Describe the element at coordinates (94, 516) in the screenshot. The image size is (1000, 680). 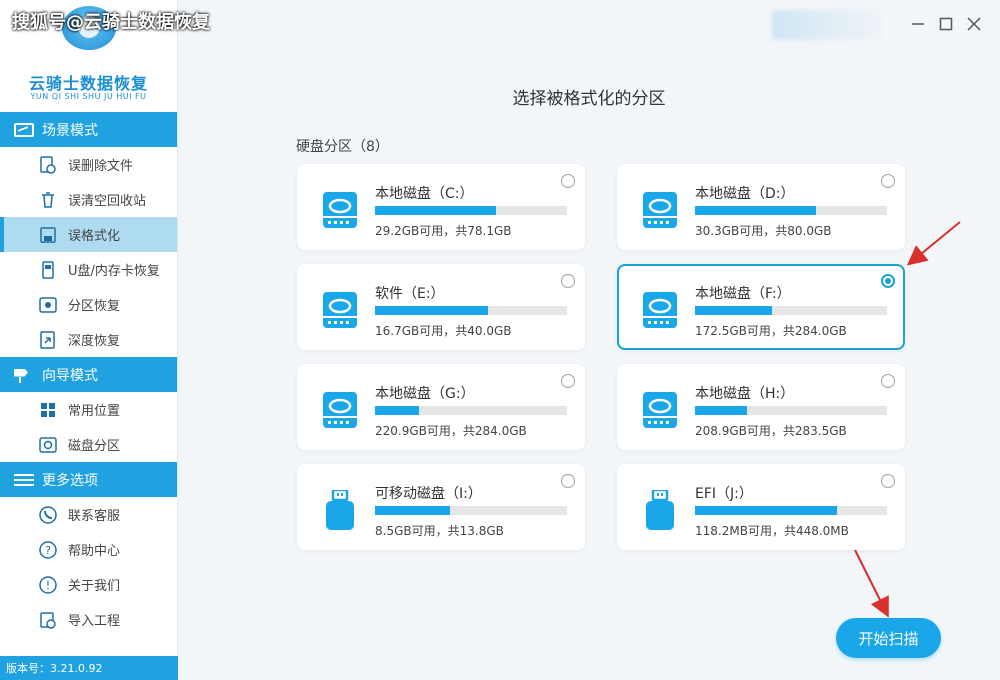
I see `nav-item-label: 联系客服` at that location.